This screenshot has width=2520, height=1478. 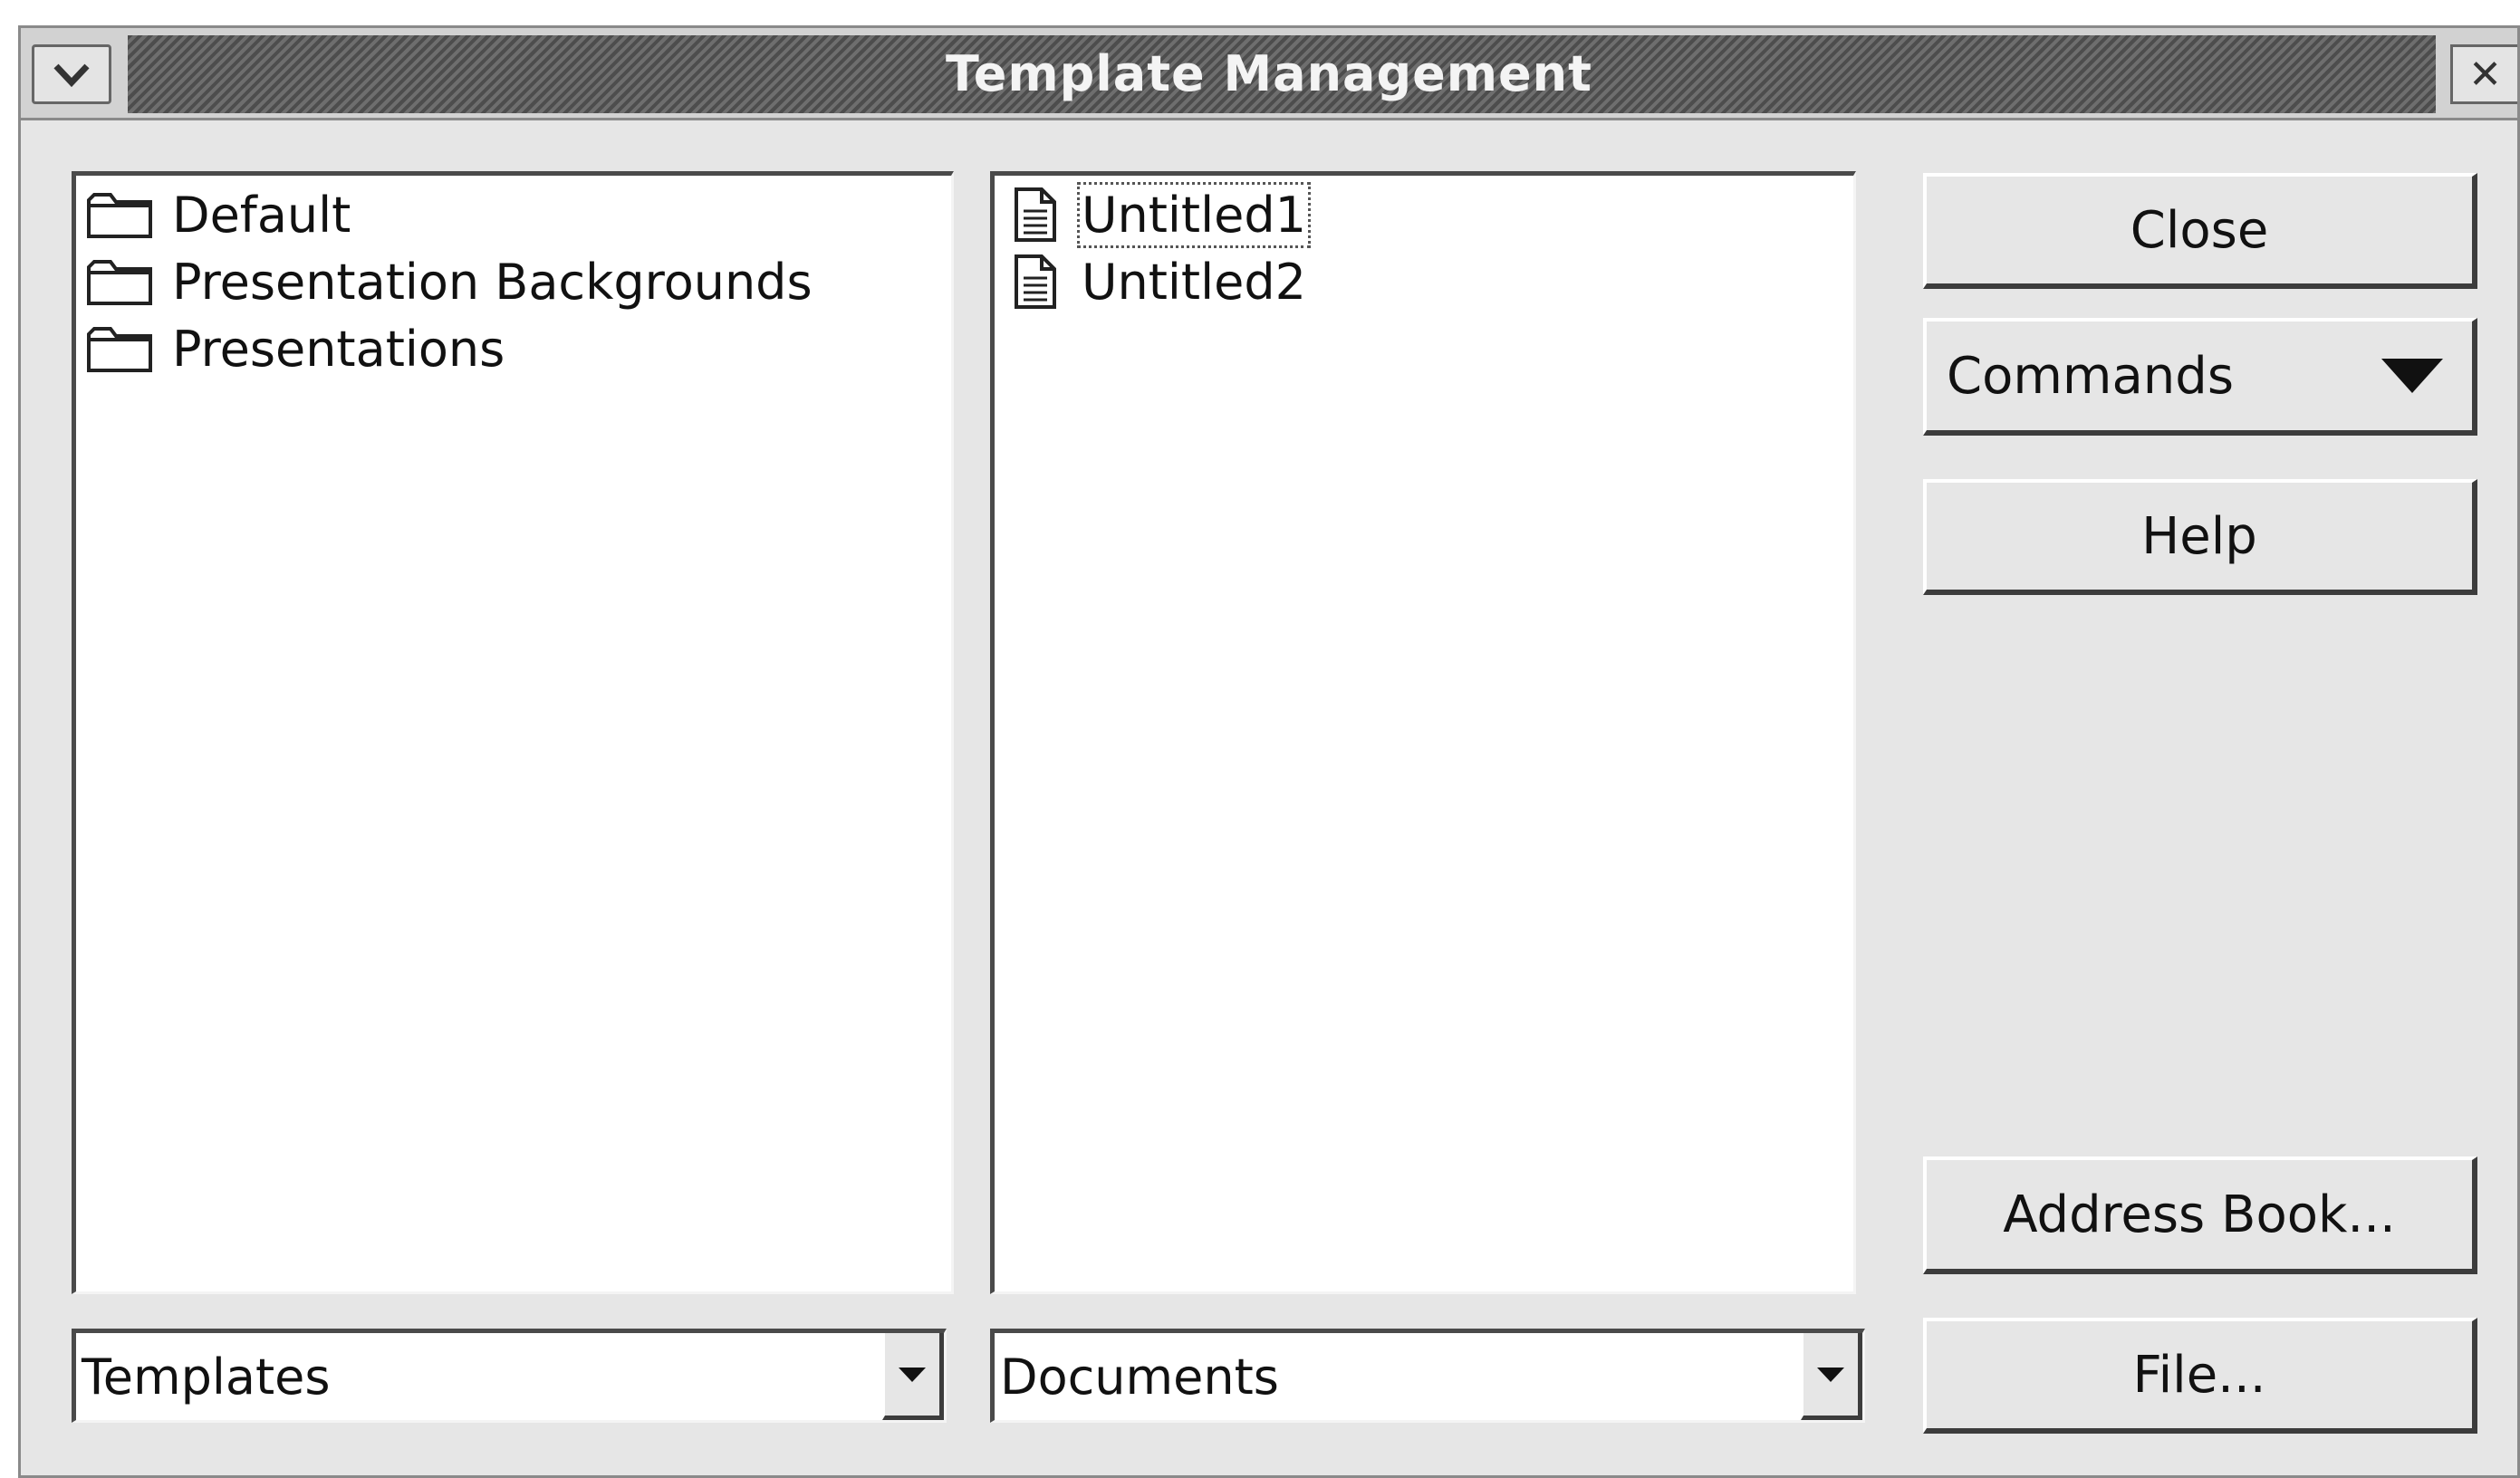 I want to click on chevron-down-icon, so click(x=72, y=75).